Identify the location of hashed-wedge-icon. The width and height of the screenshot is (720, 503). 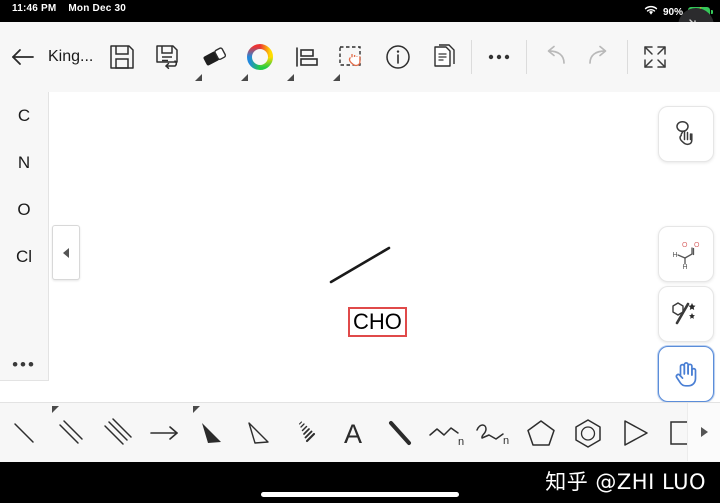
(306, 432).